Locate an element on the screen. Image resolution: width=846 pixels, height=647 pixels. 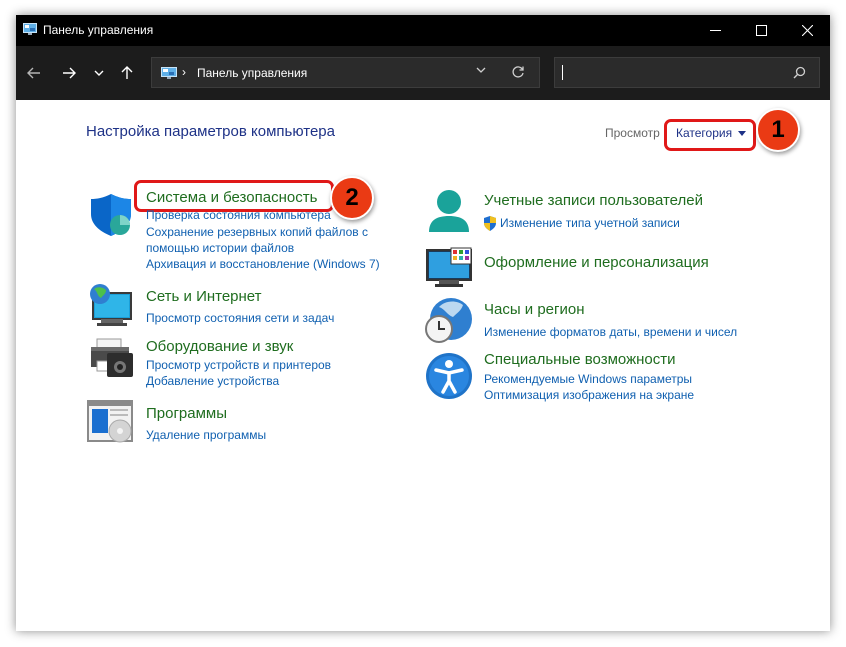
category-hardware-title: Оборудование и звук is located at coordinates (219, 346).